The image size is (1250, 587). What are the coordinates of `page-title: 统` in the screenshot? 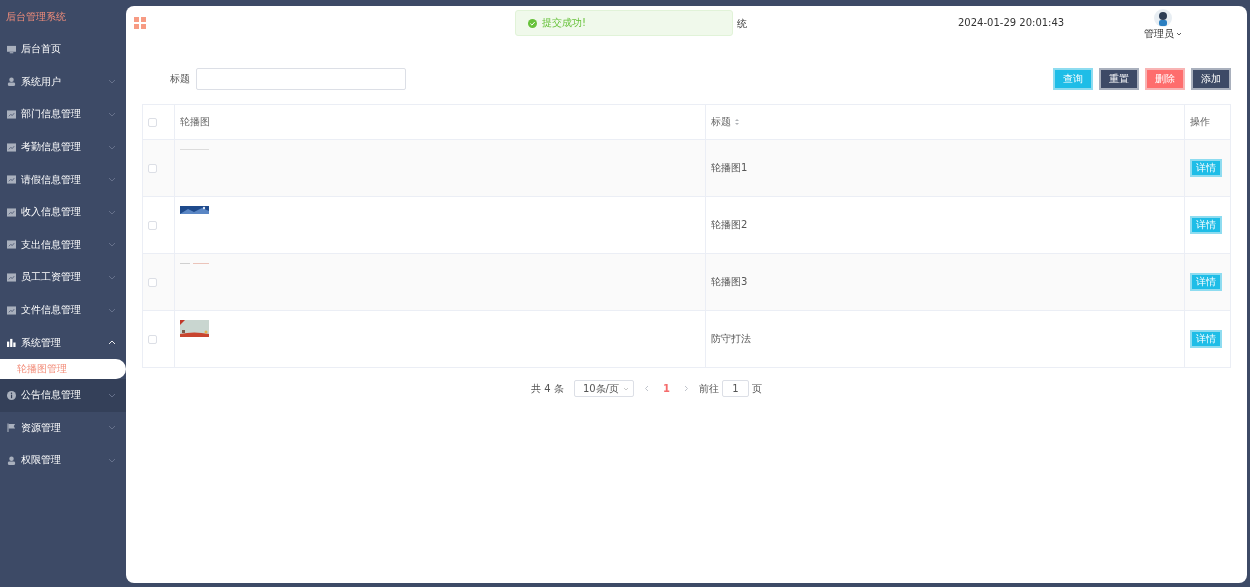 It's located at (742, 24).